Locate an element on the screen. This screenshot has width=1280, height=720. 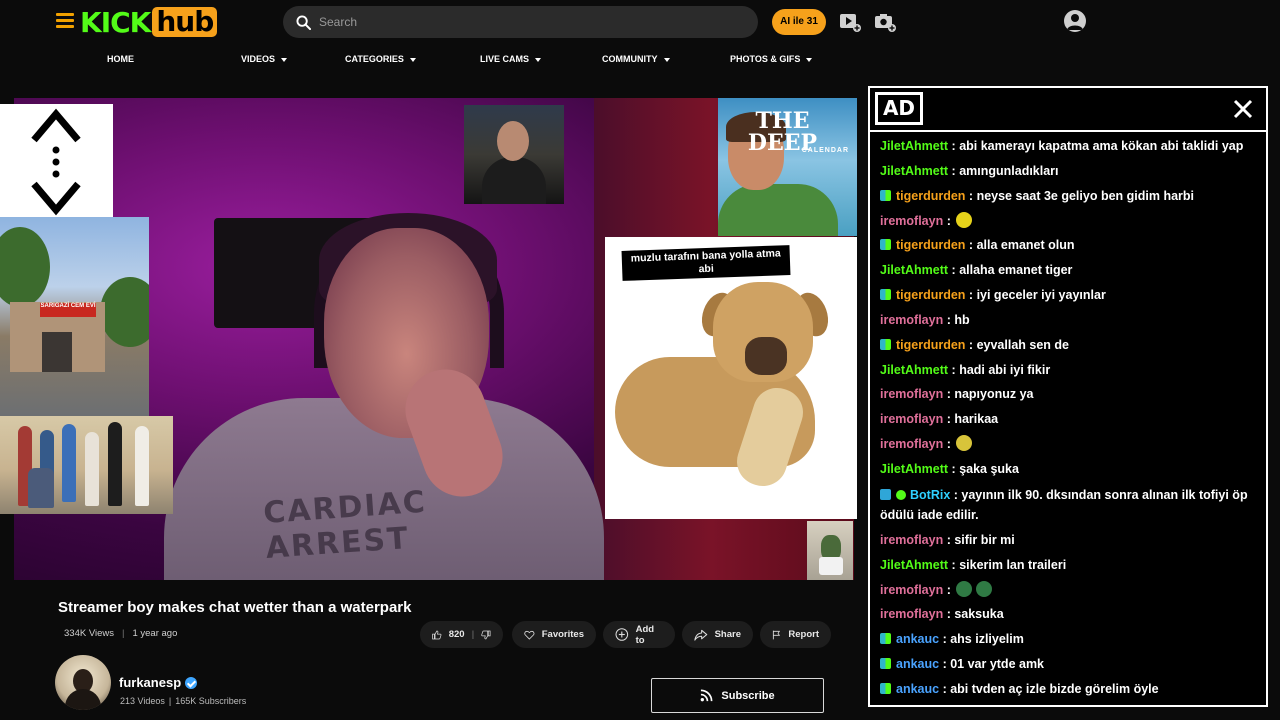
nav-home: HOME is located at coordinates (120, 59).